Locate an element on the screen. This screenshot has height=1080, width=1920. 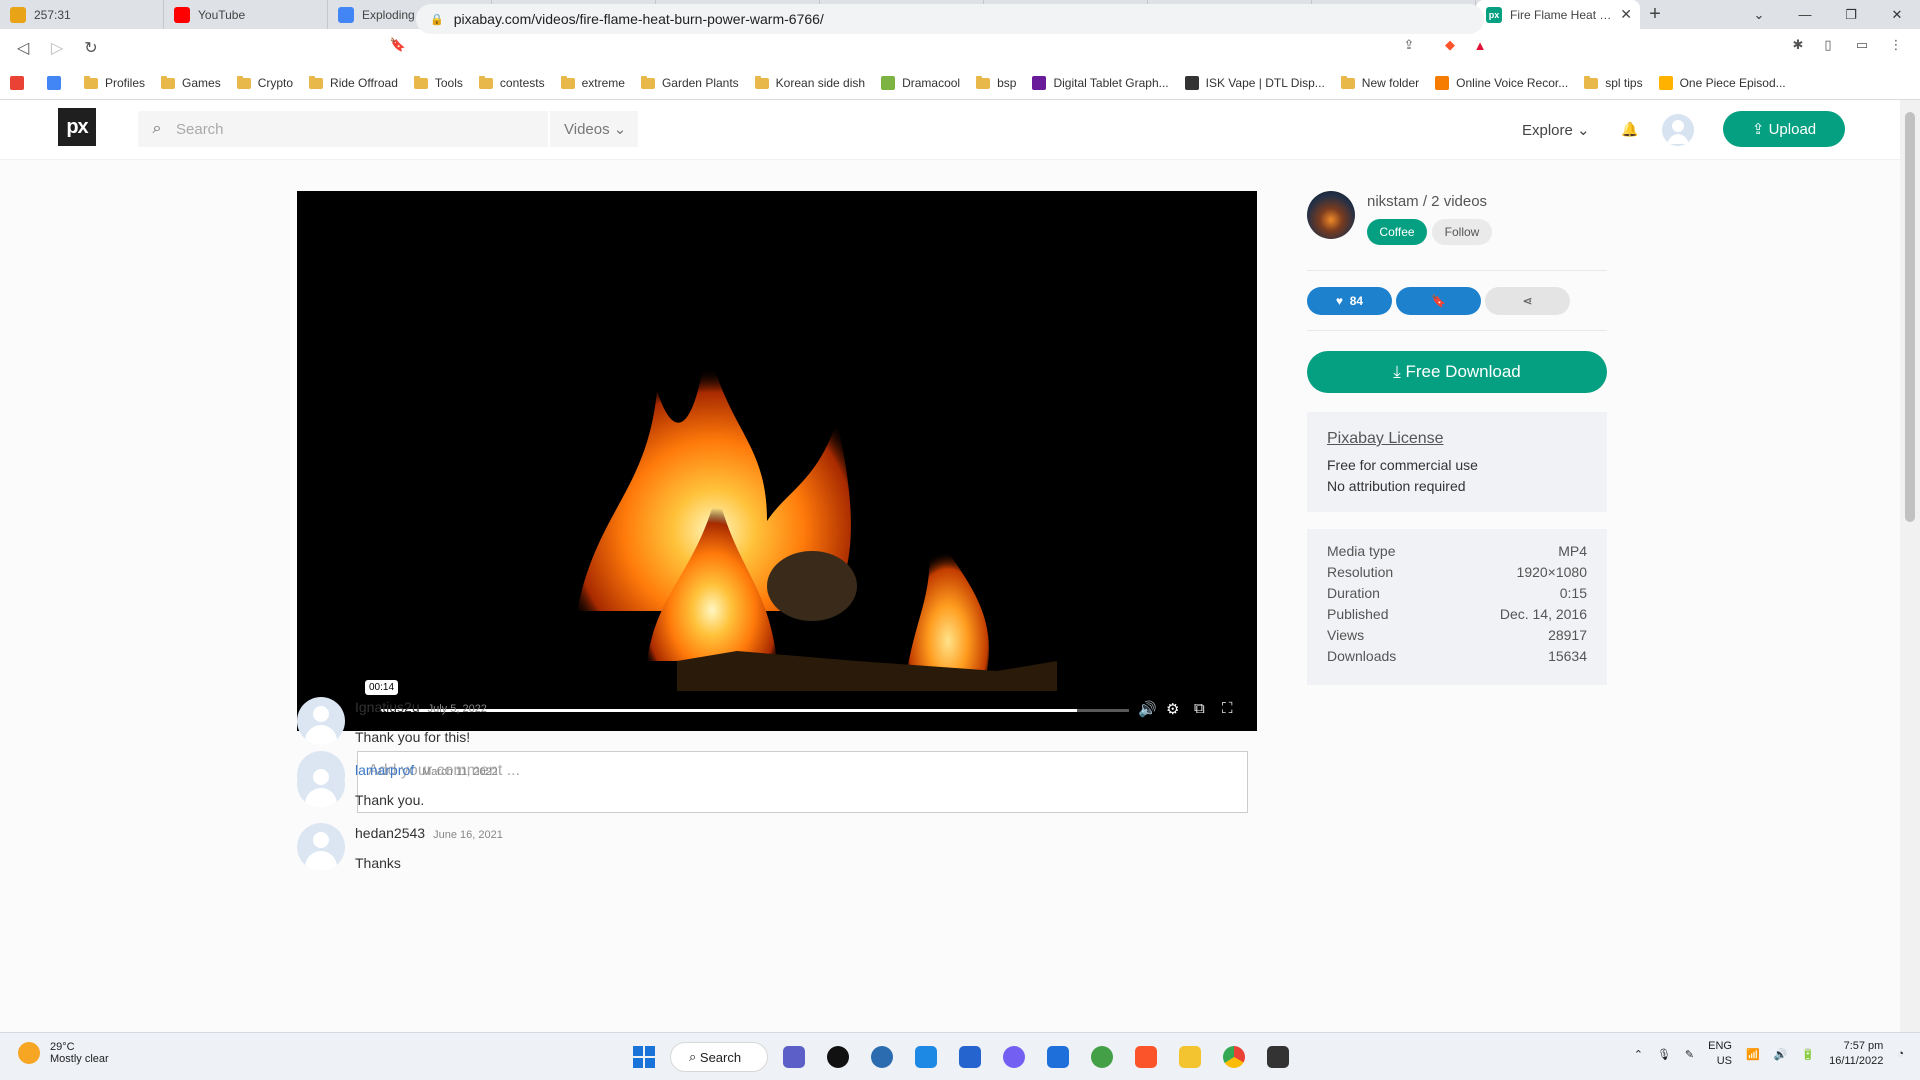
minimize-button: — is located at coordinates (1805, 14).